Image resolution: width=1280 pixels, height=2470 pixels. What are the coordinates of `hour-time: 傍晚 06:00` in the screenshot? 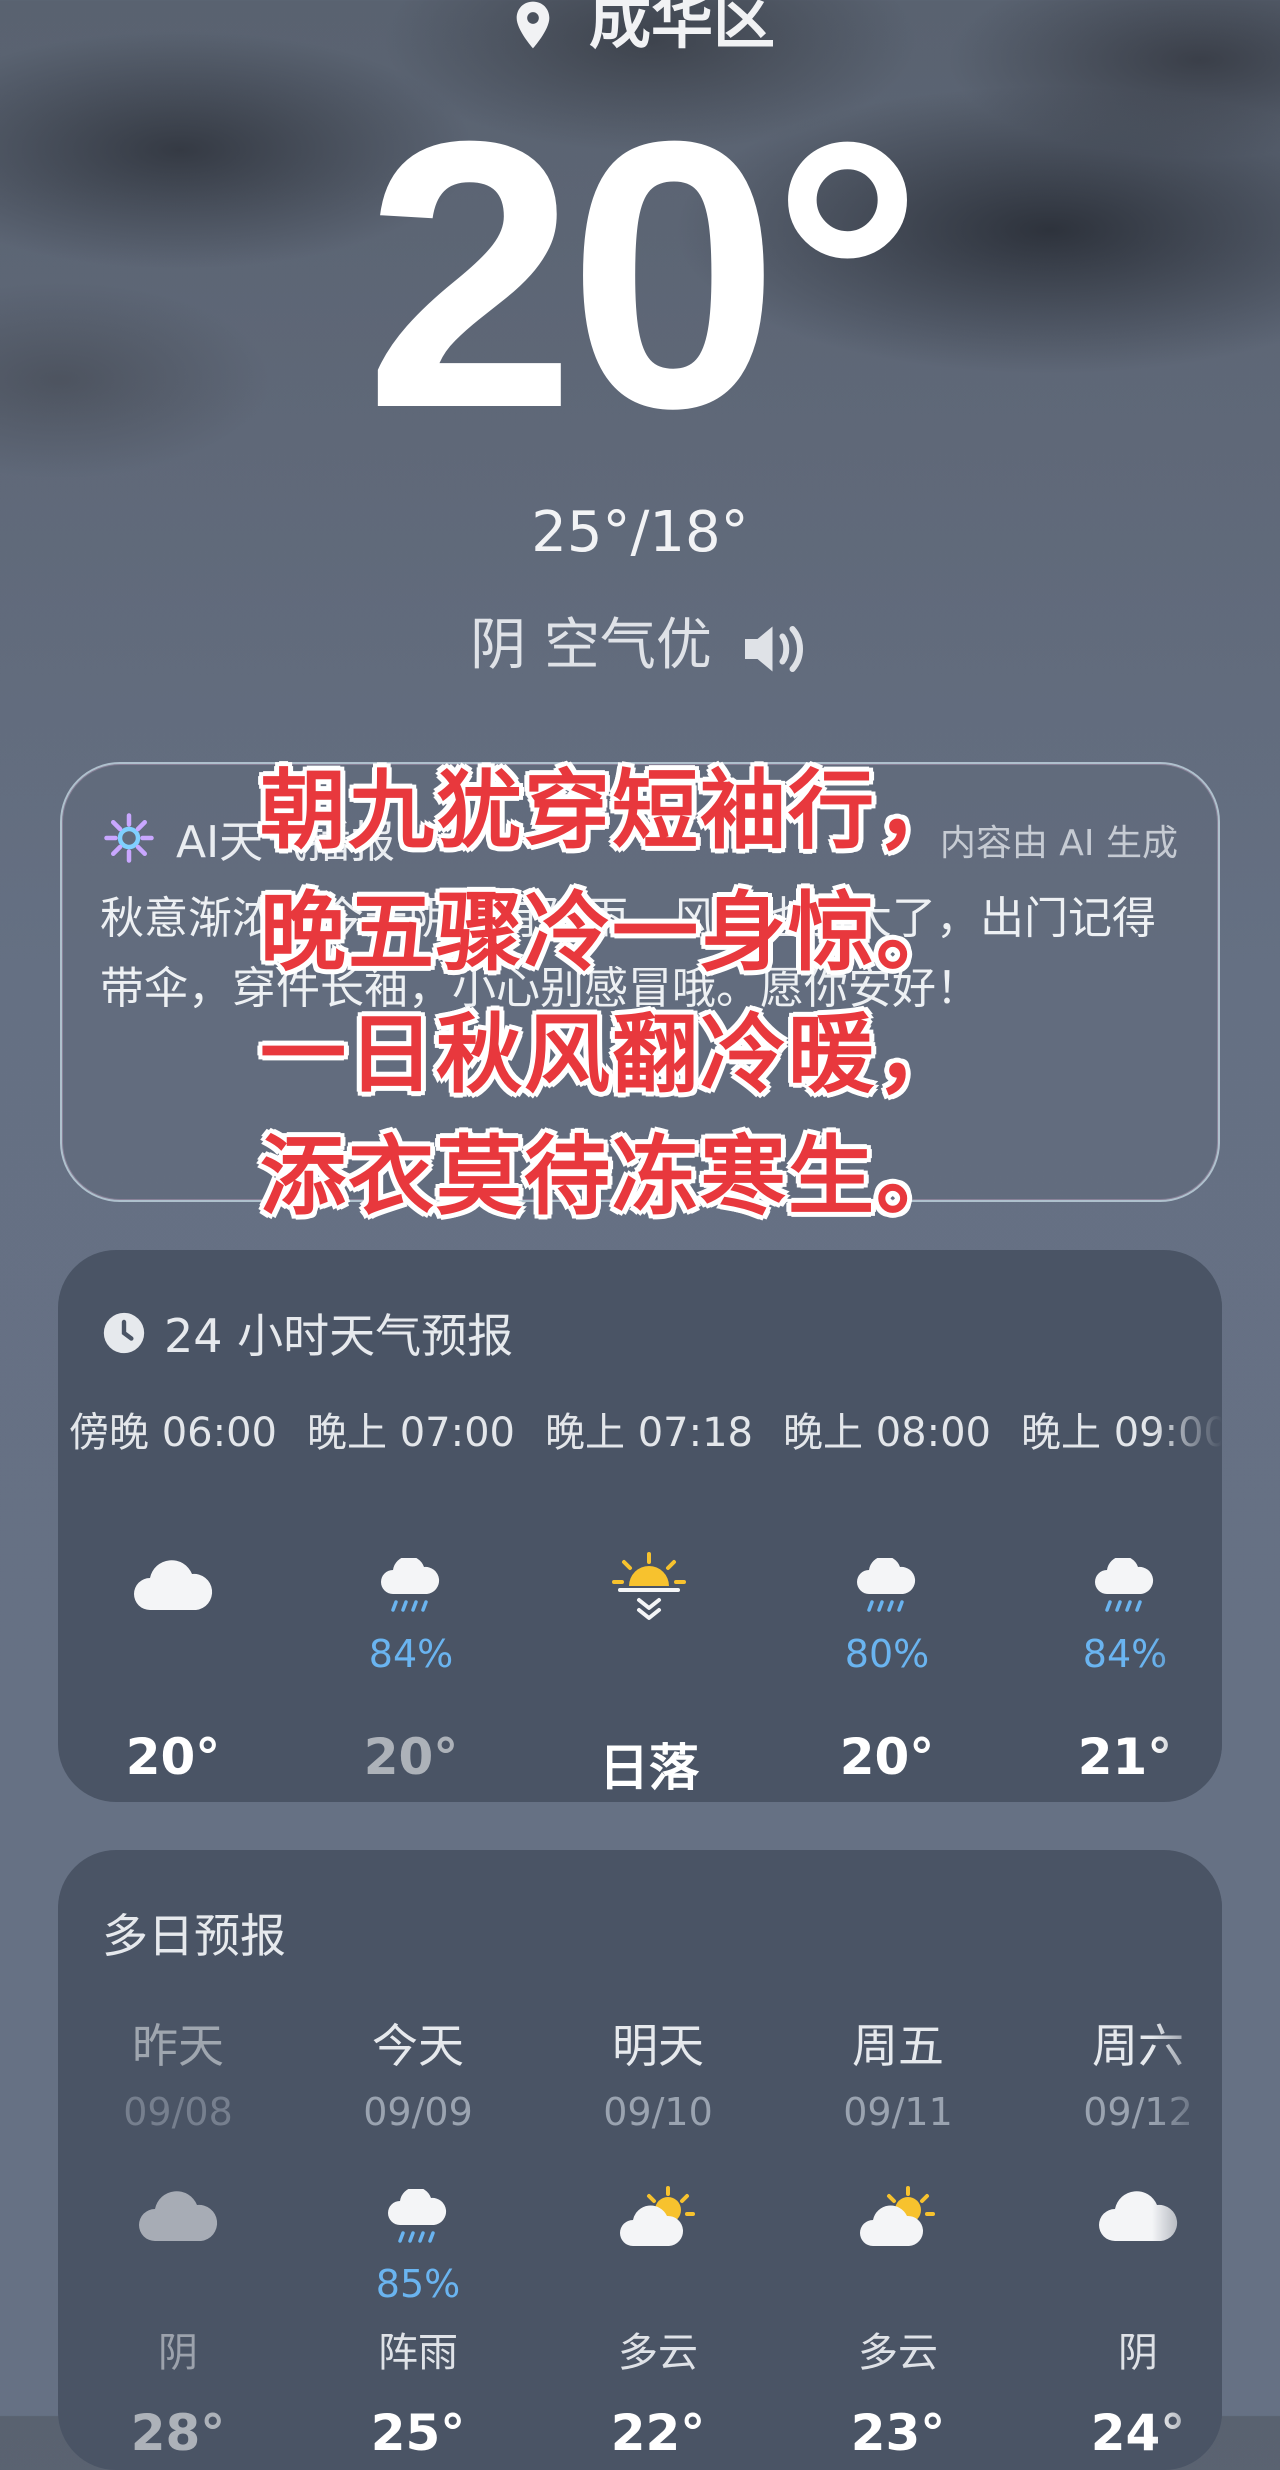 It's located at (173, 1433).